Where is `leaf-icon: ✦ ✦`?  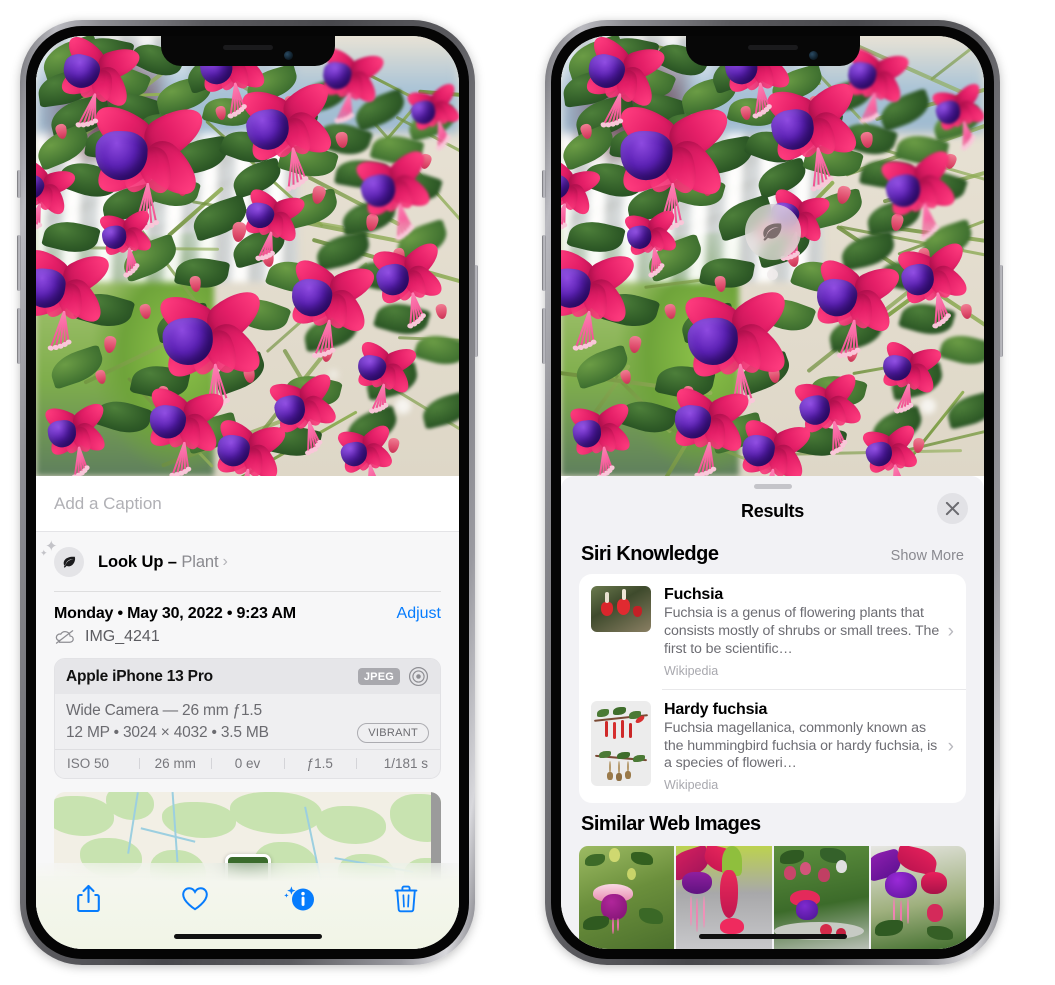
leaf-icon: ✦ ✦ is located at coordinates (62, 558).